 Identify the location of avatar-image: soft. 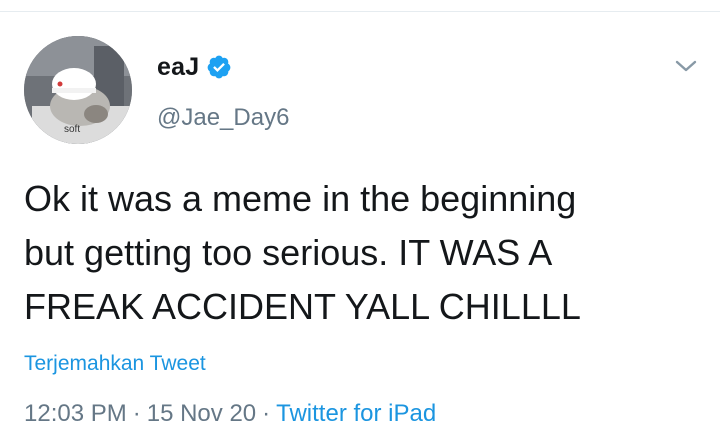
(78, 90).